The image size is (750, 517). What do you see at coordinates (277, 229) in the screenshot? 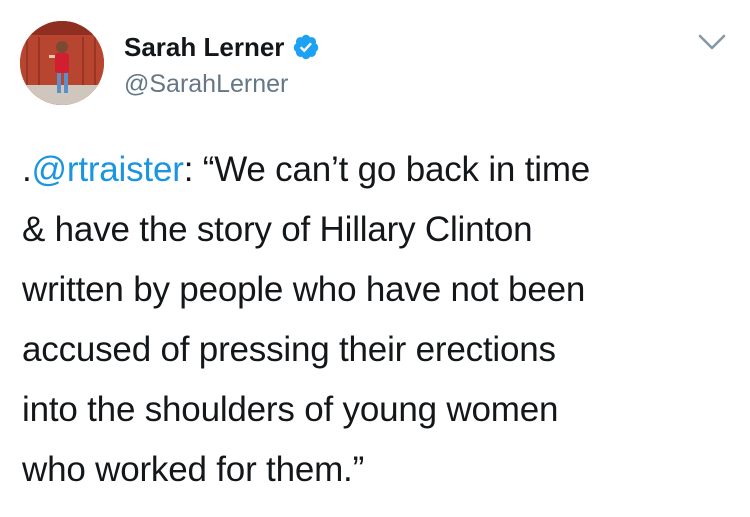
I see `tweet-line-2: & have the story of Hillary Clinton` at bounding box center [277, 229].